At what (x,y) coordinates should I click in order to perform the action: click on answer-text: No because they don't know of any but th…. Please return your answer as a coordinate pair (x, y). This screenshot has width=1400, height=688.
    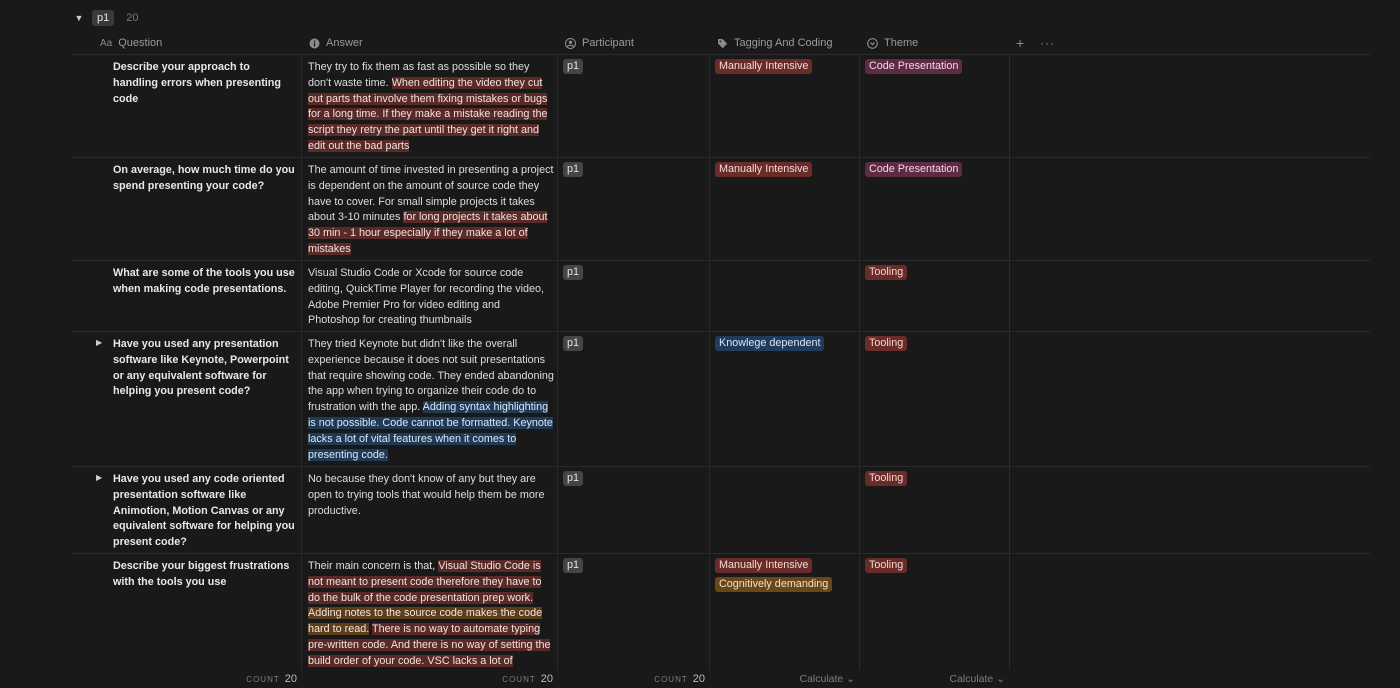
    Looking at the image, I should click on (431, 495).